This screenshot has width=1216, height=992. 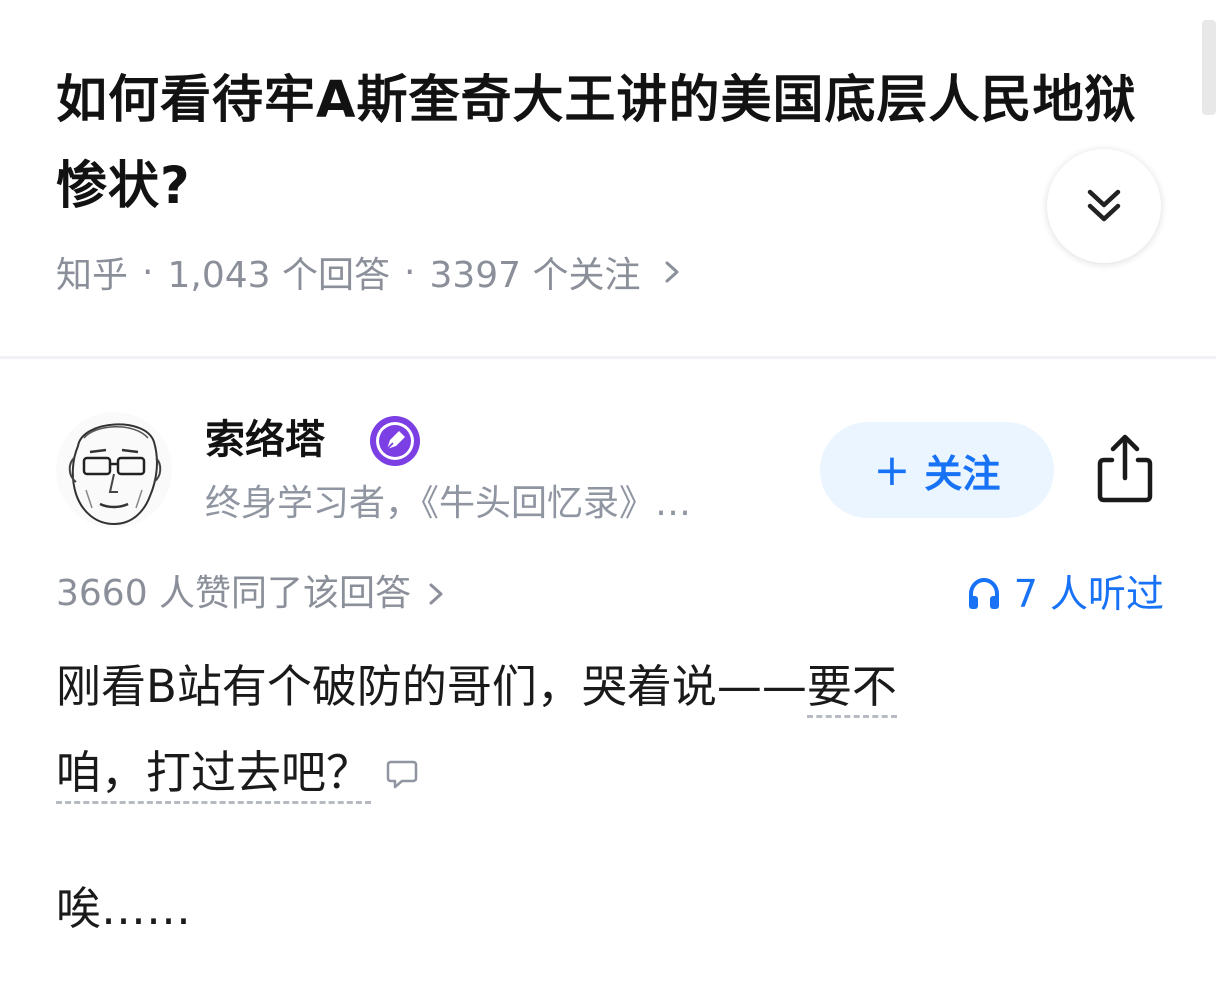 What do you see at coordinates (214, 775) in the screenshot?
I see `highlighted-text: 咱，打过去吧？` at bounding box center [214, 775].